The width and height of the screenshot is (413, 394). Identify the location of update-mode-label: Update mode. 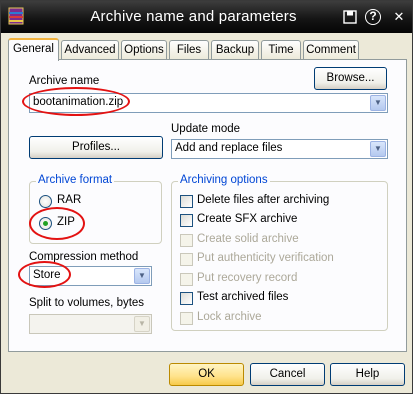
(206, 129).